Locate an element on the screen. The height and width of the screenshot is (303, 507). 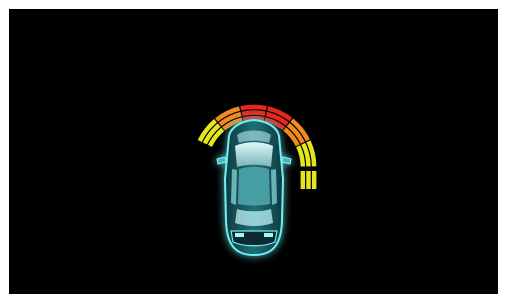
car-top-view-icon is located at coordinates (254, 187).